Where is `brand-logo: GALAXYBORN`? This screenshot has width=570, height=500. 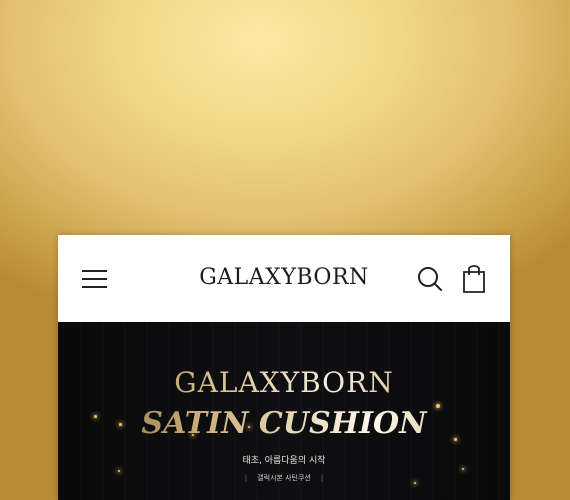
brand-logo: GALAXYBORN is located at coordinates (284, 278).